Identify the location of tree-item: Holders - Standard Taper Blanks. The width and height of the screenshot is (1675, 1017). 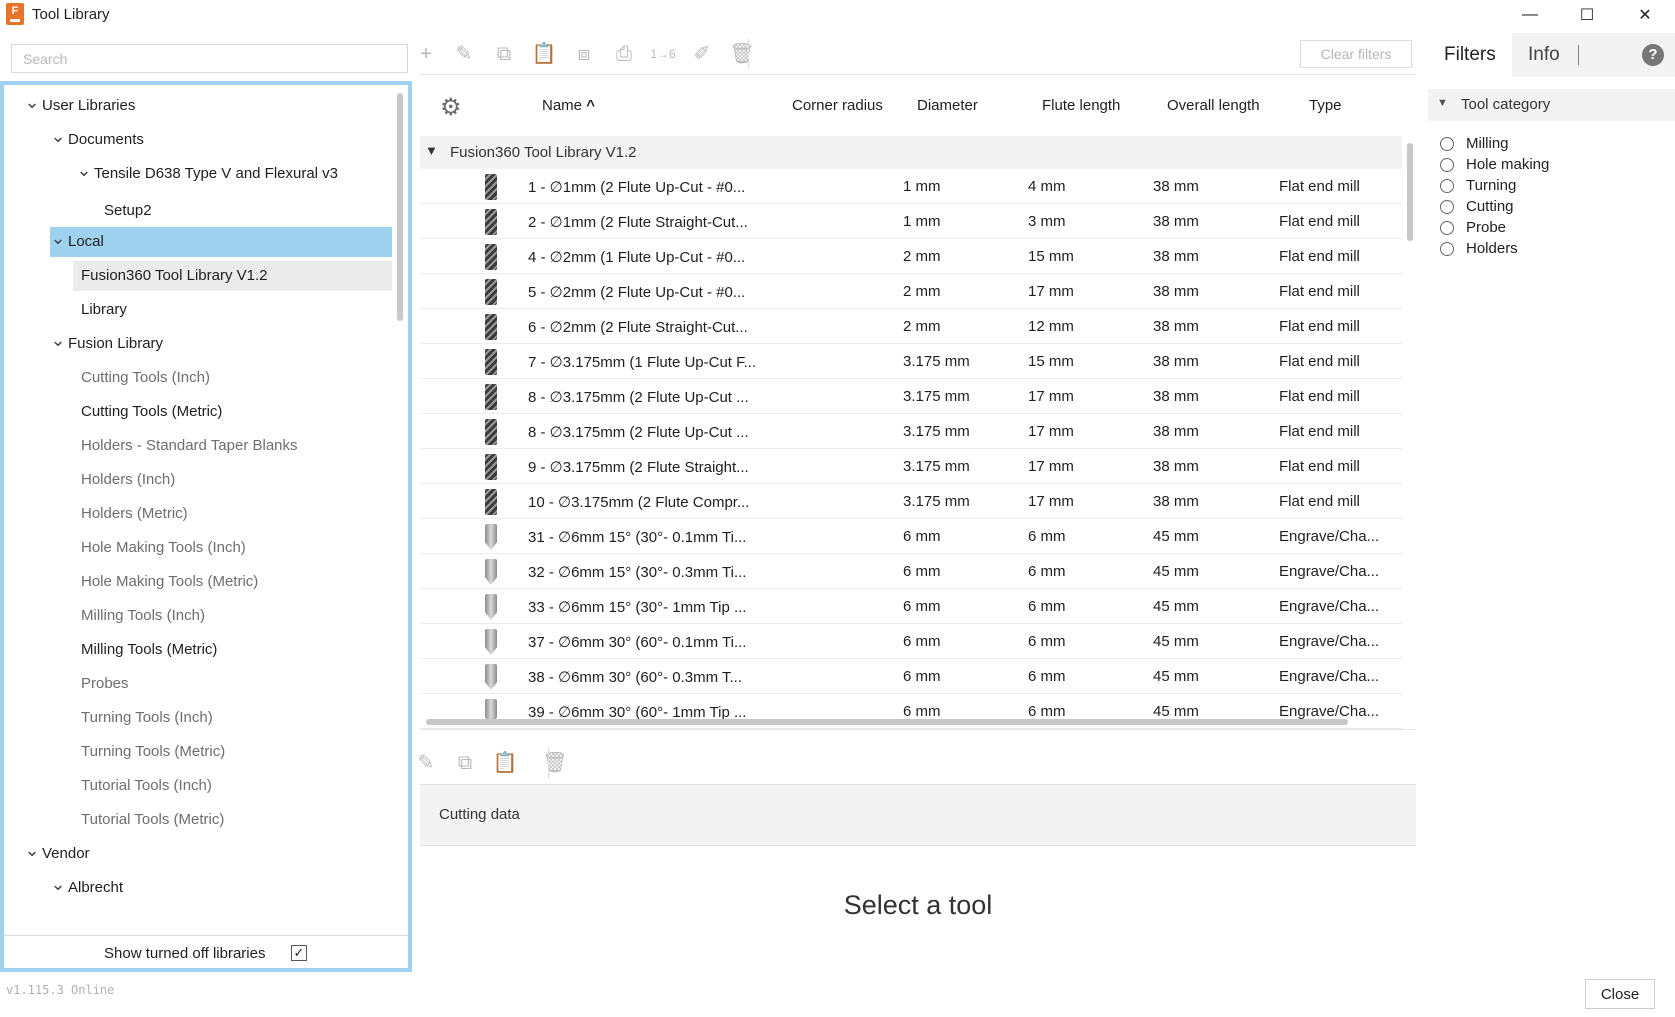
(200, 446).